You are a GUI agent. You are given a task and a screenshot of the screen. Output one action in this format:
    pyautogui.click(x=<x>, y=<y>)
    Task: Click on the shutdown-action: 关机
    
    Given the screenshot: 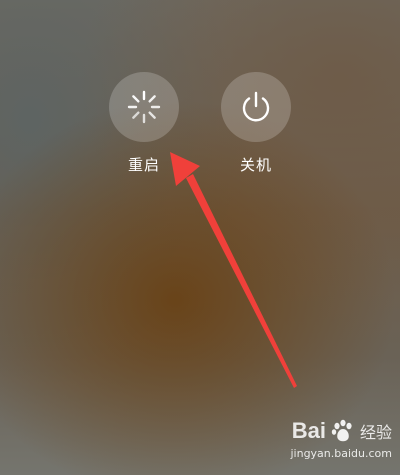 What is the action you would take?
    pyautogui.click(x=256, y=123)
    